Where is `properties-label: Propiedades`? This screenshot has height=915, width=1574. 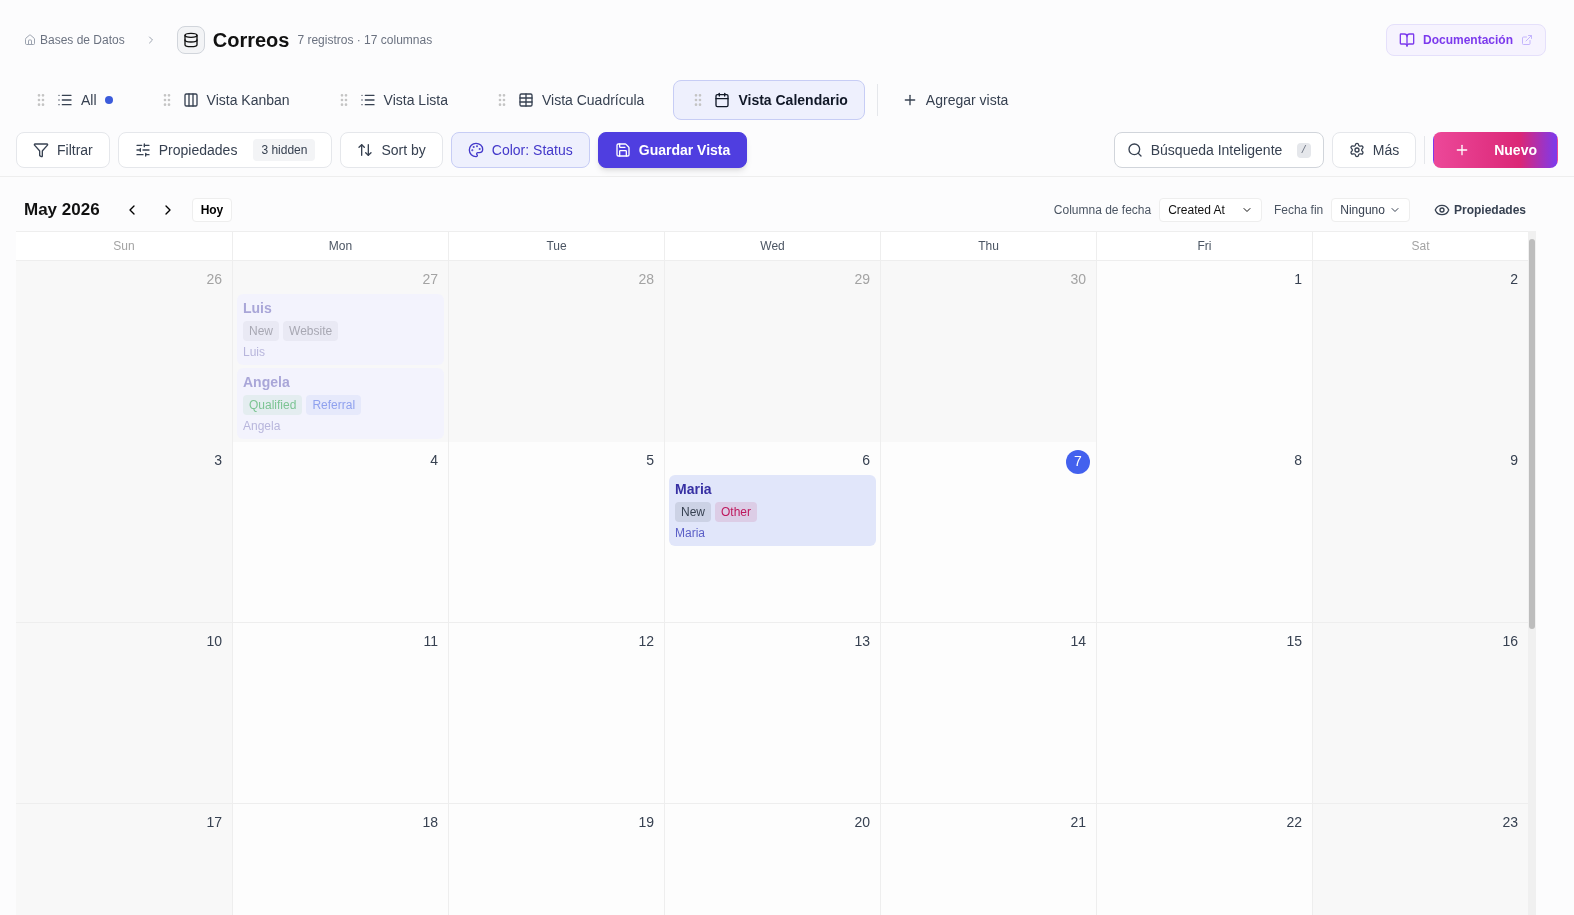
properties-label: Propiedades is located at coordinates (198, 150).